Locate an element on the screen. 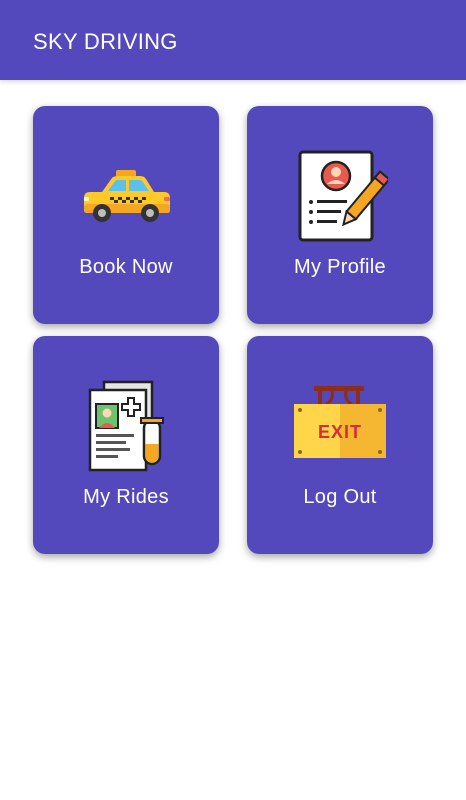  profile-form-icon is located at coordinates (340, 196).